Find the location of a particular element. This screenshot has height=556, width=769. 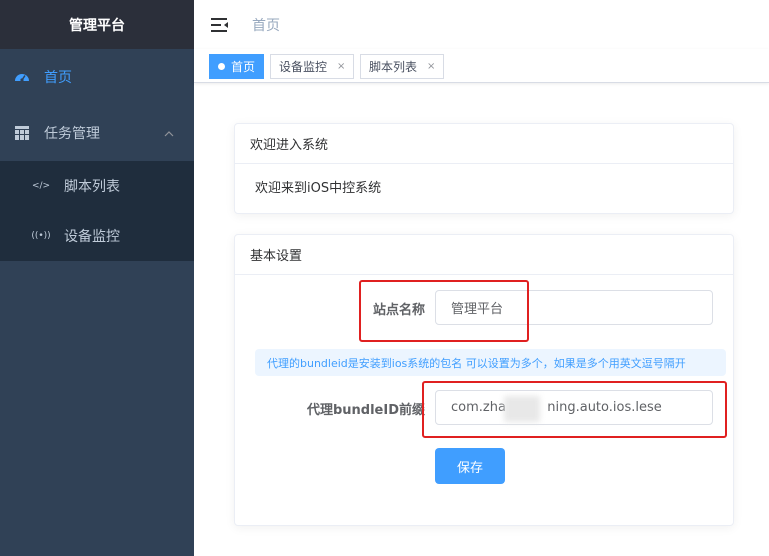

tag-device-monitor: 设备监控 × is located at coordinates (312, 66).